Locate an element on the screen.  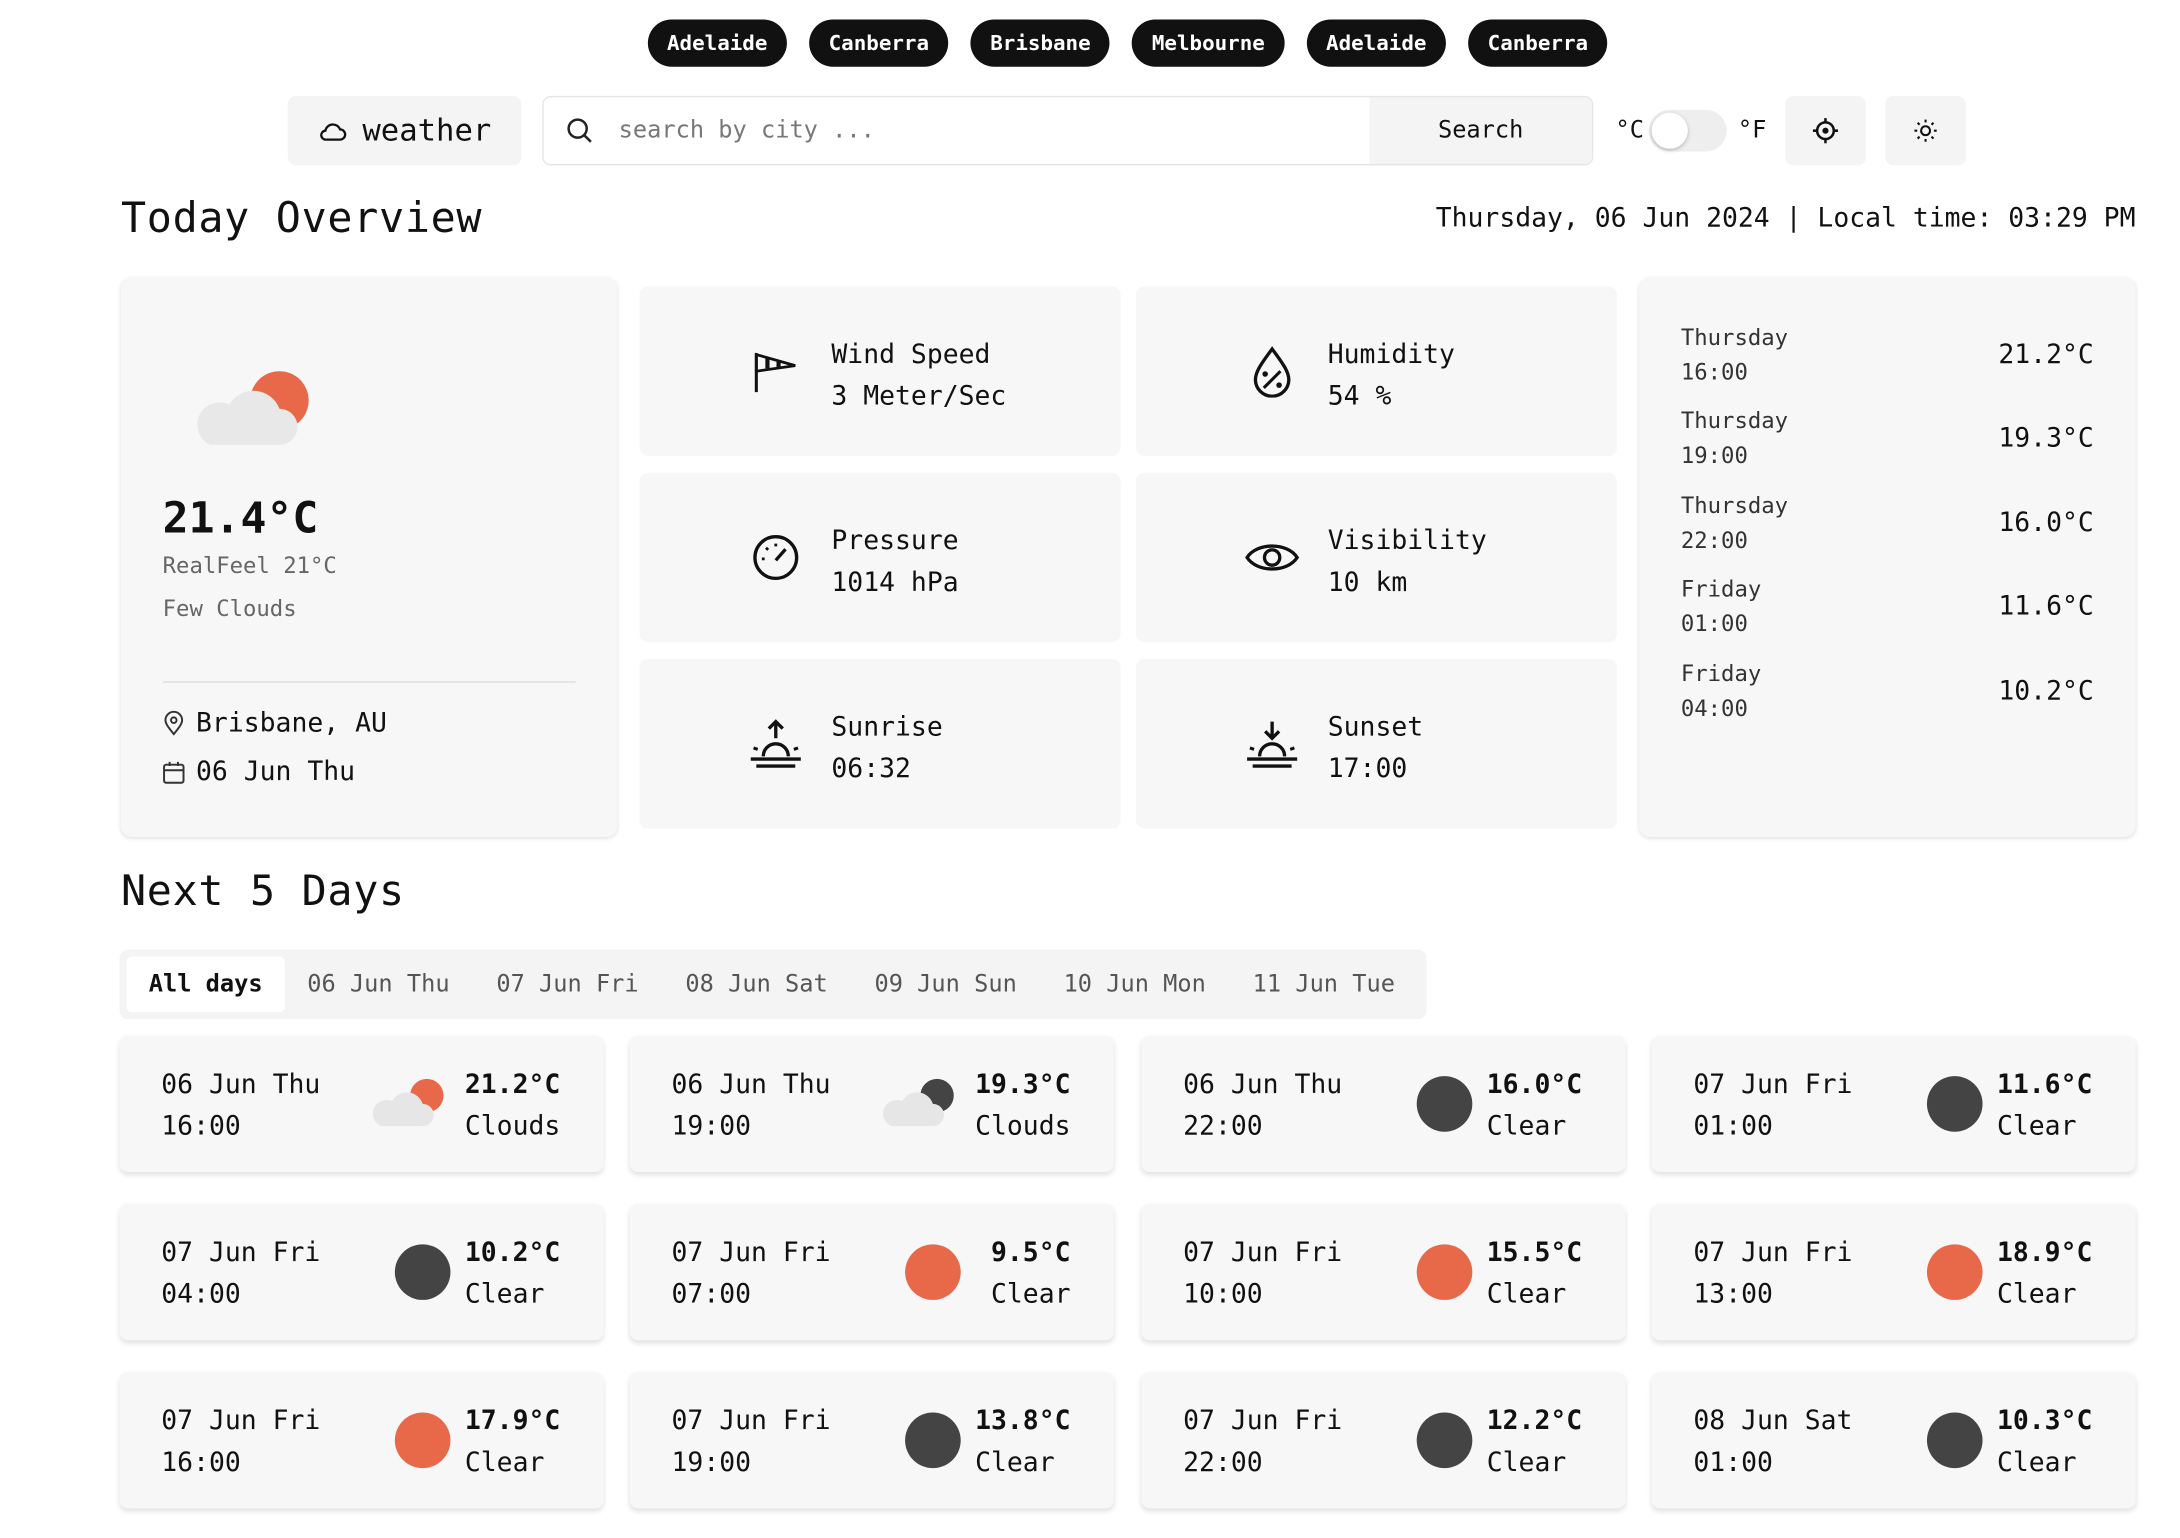
tab-day: 06 Jun Thu is located at coordinates (378, 985).